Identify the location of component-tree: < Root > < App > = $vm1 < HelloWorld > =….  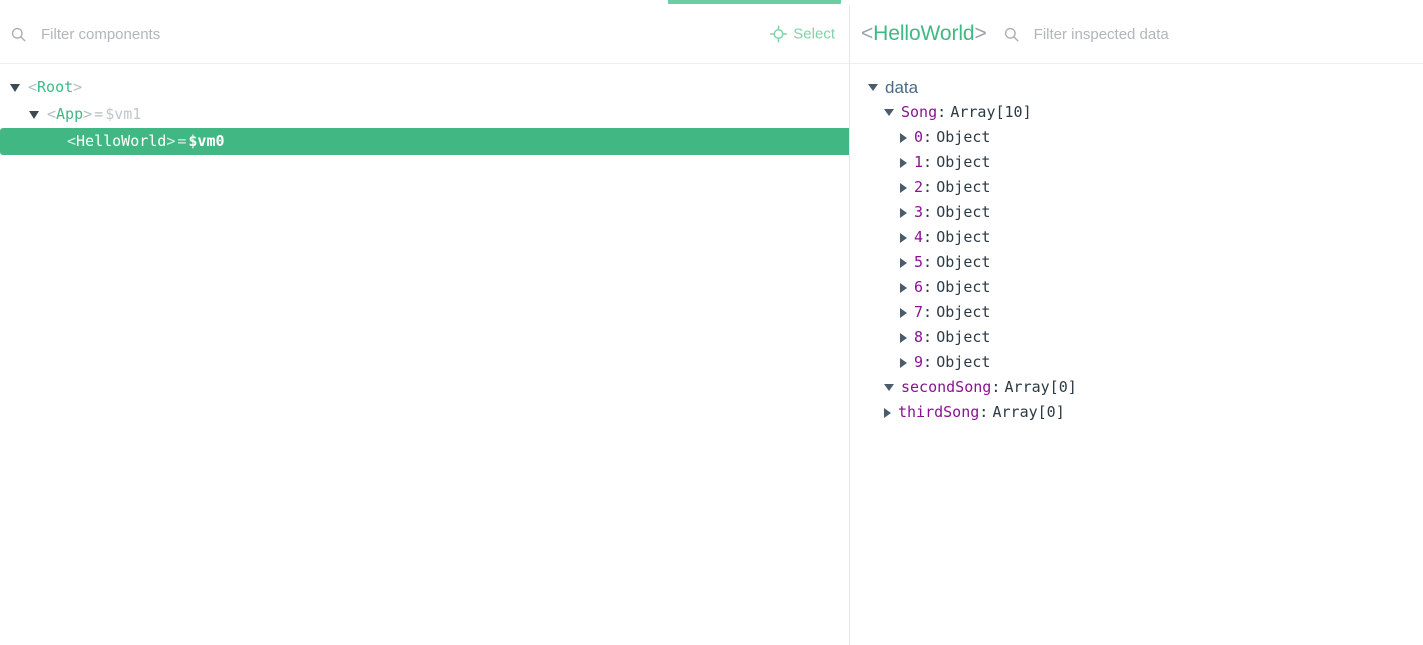
(455, 109).